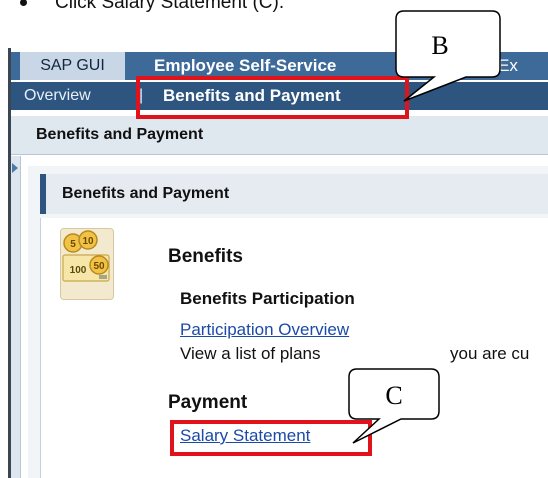 This screenshot has height=478, width=548. Describe the element at coordinates (245, 65) in the screenshot. I see `tab-employee-self-service-label: Employee Self-Service` at that location.